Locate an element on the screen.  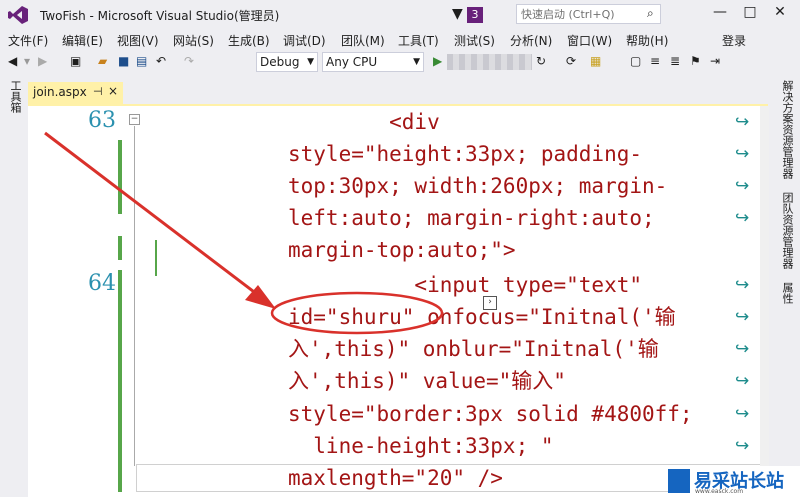
annotation-arrow-line is located at coordinates (153, 215).